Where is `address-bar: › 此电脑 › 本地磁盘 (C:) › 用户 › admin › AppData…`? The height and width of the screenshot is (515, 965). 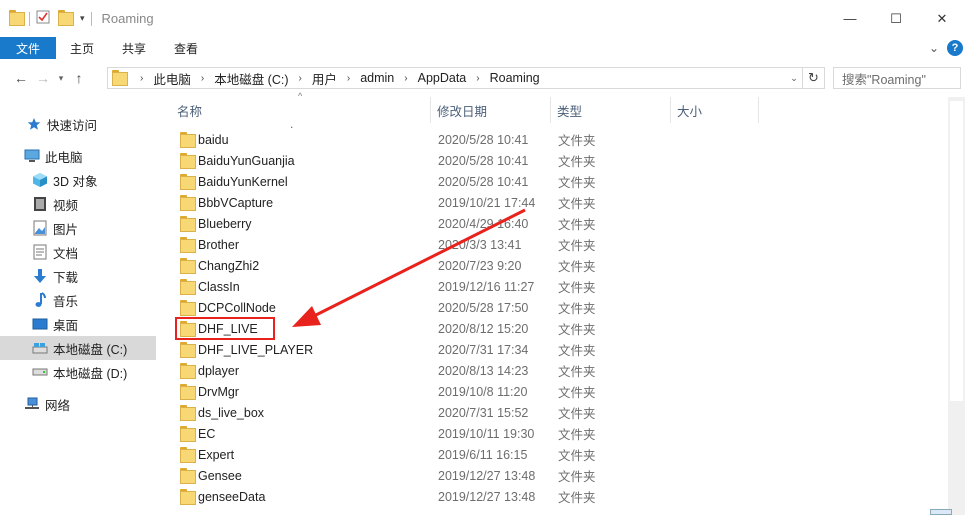
address-bar: › 此电脑 › 本地磁盘 (C:) › 用户 › admin › AppData… is located at coordinates (455, 78).